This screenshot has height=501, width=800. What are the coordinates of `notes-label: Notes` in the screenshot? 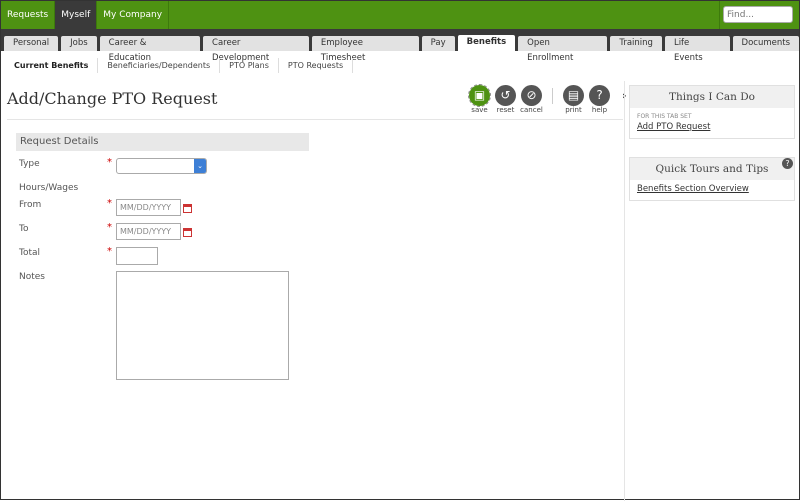 It's located at (32, 277).